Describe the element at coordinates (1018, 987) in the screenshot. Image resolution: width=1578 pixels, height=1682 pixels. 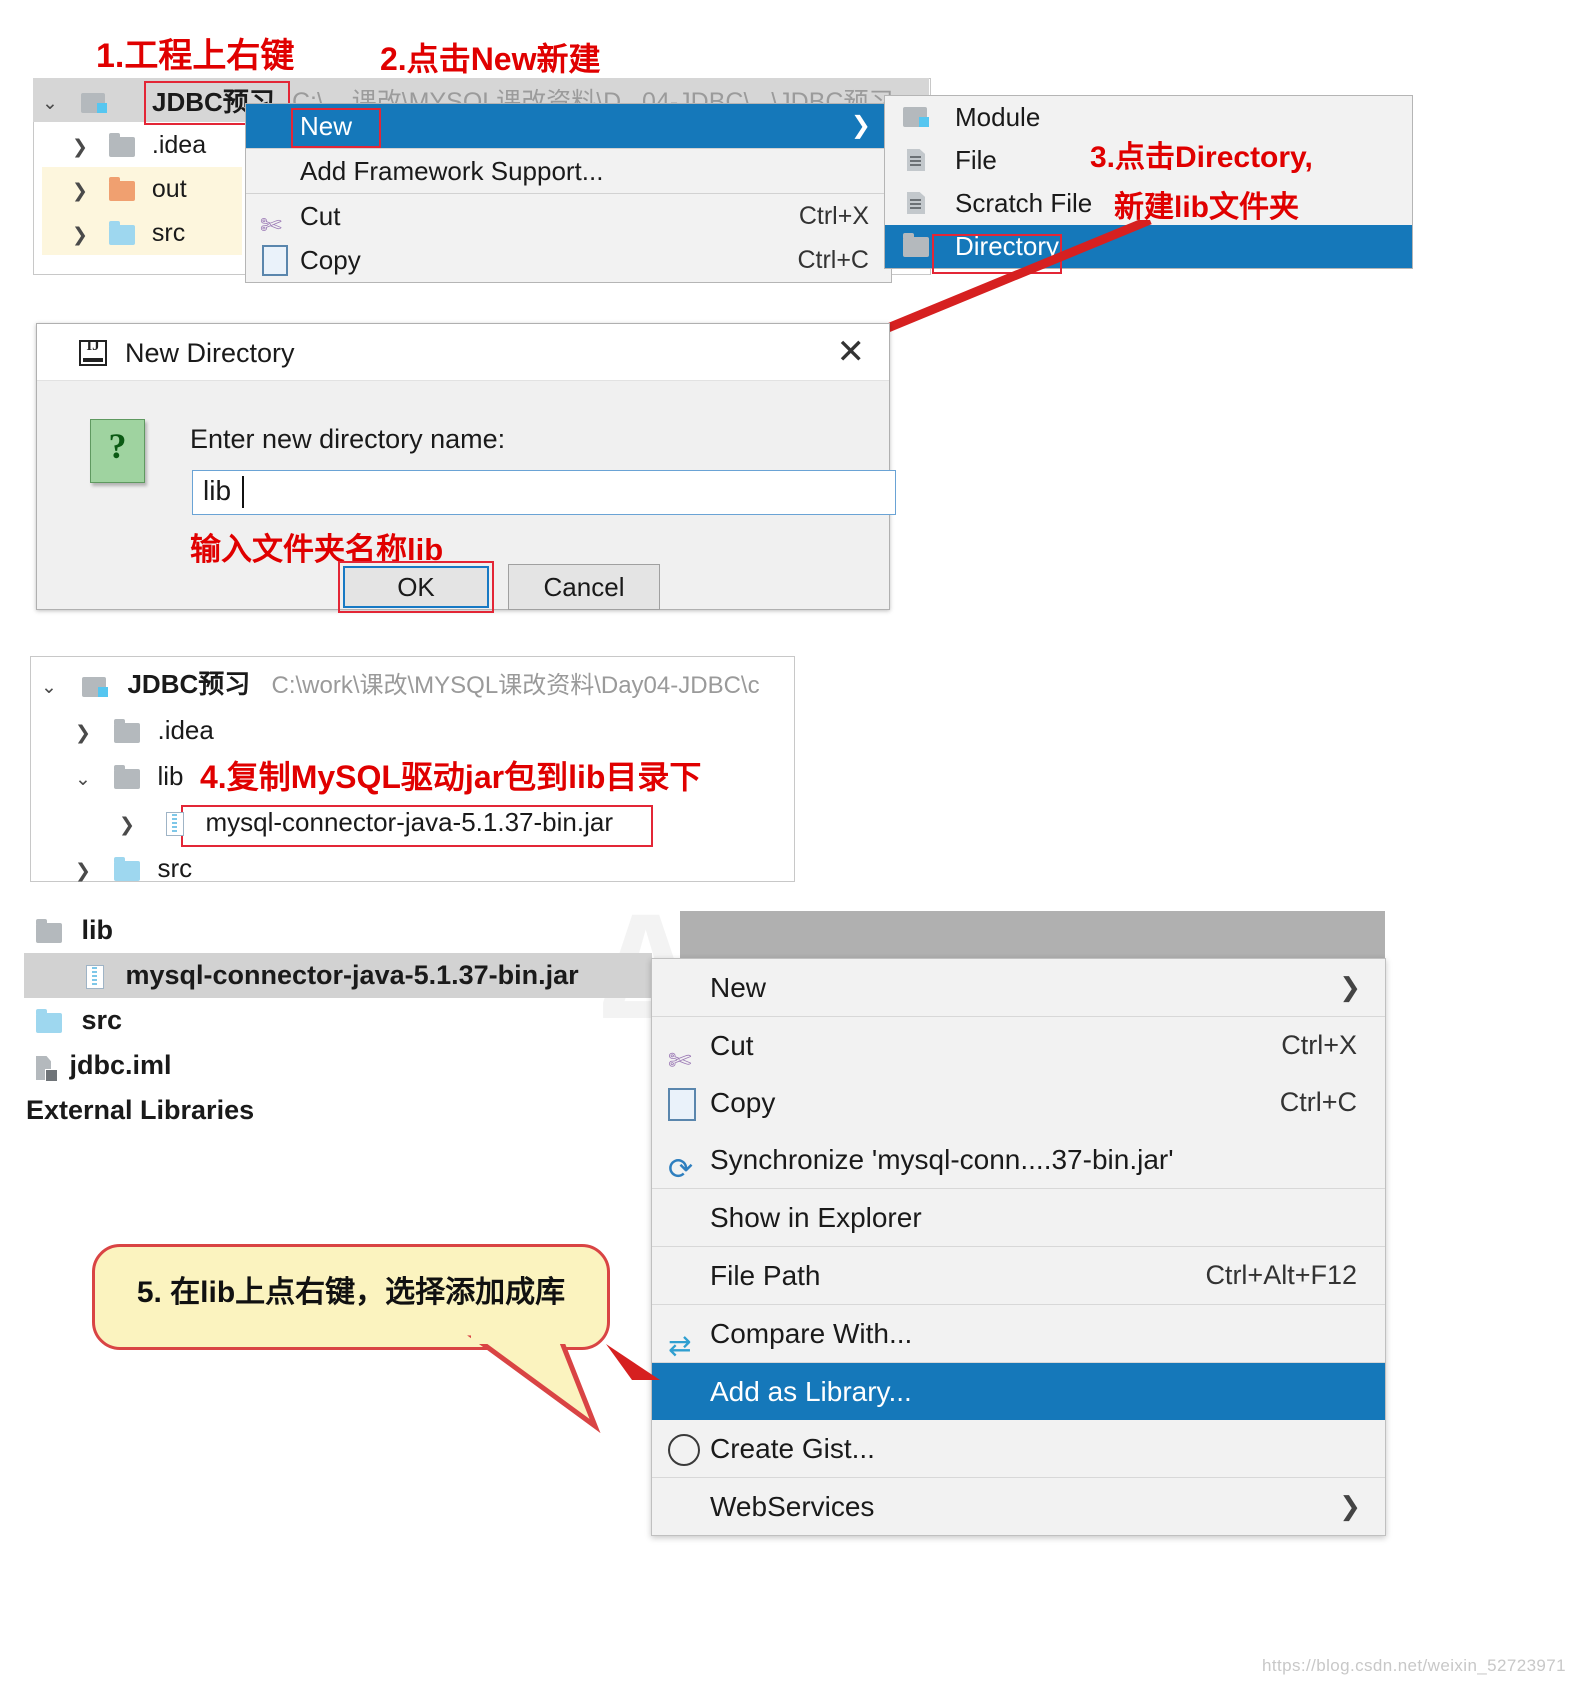
I see `menu2-item-new: New ❯` at that location.